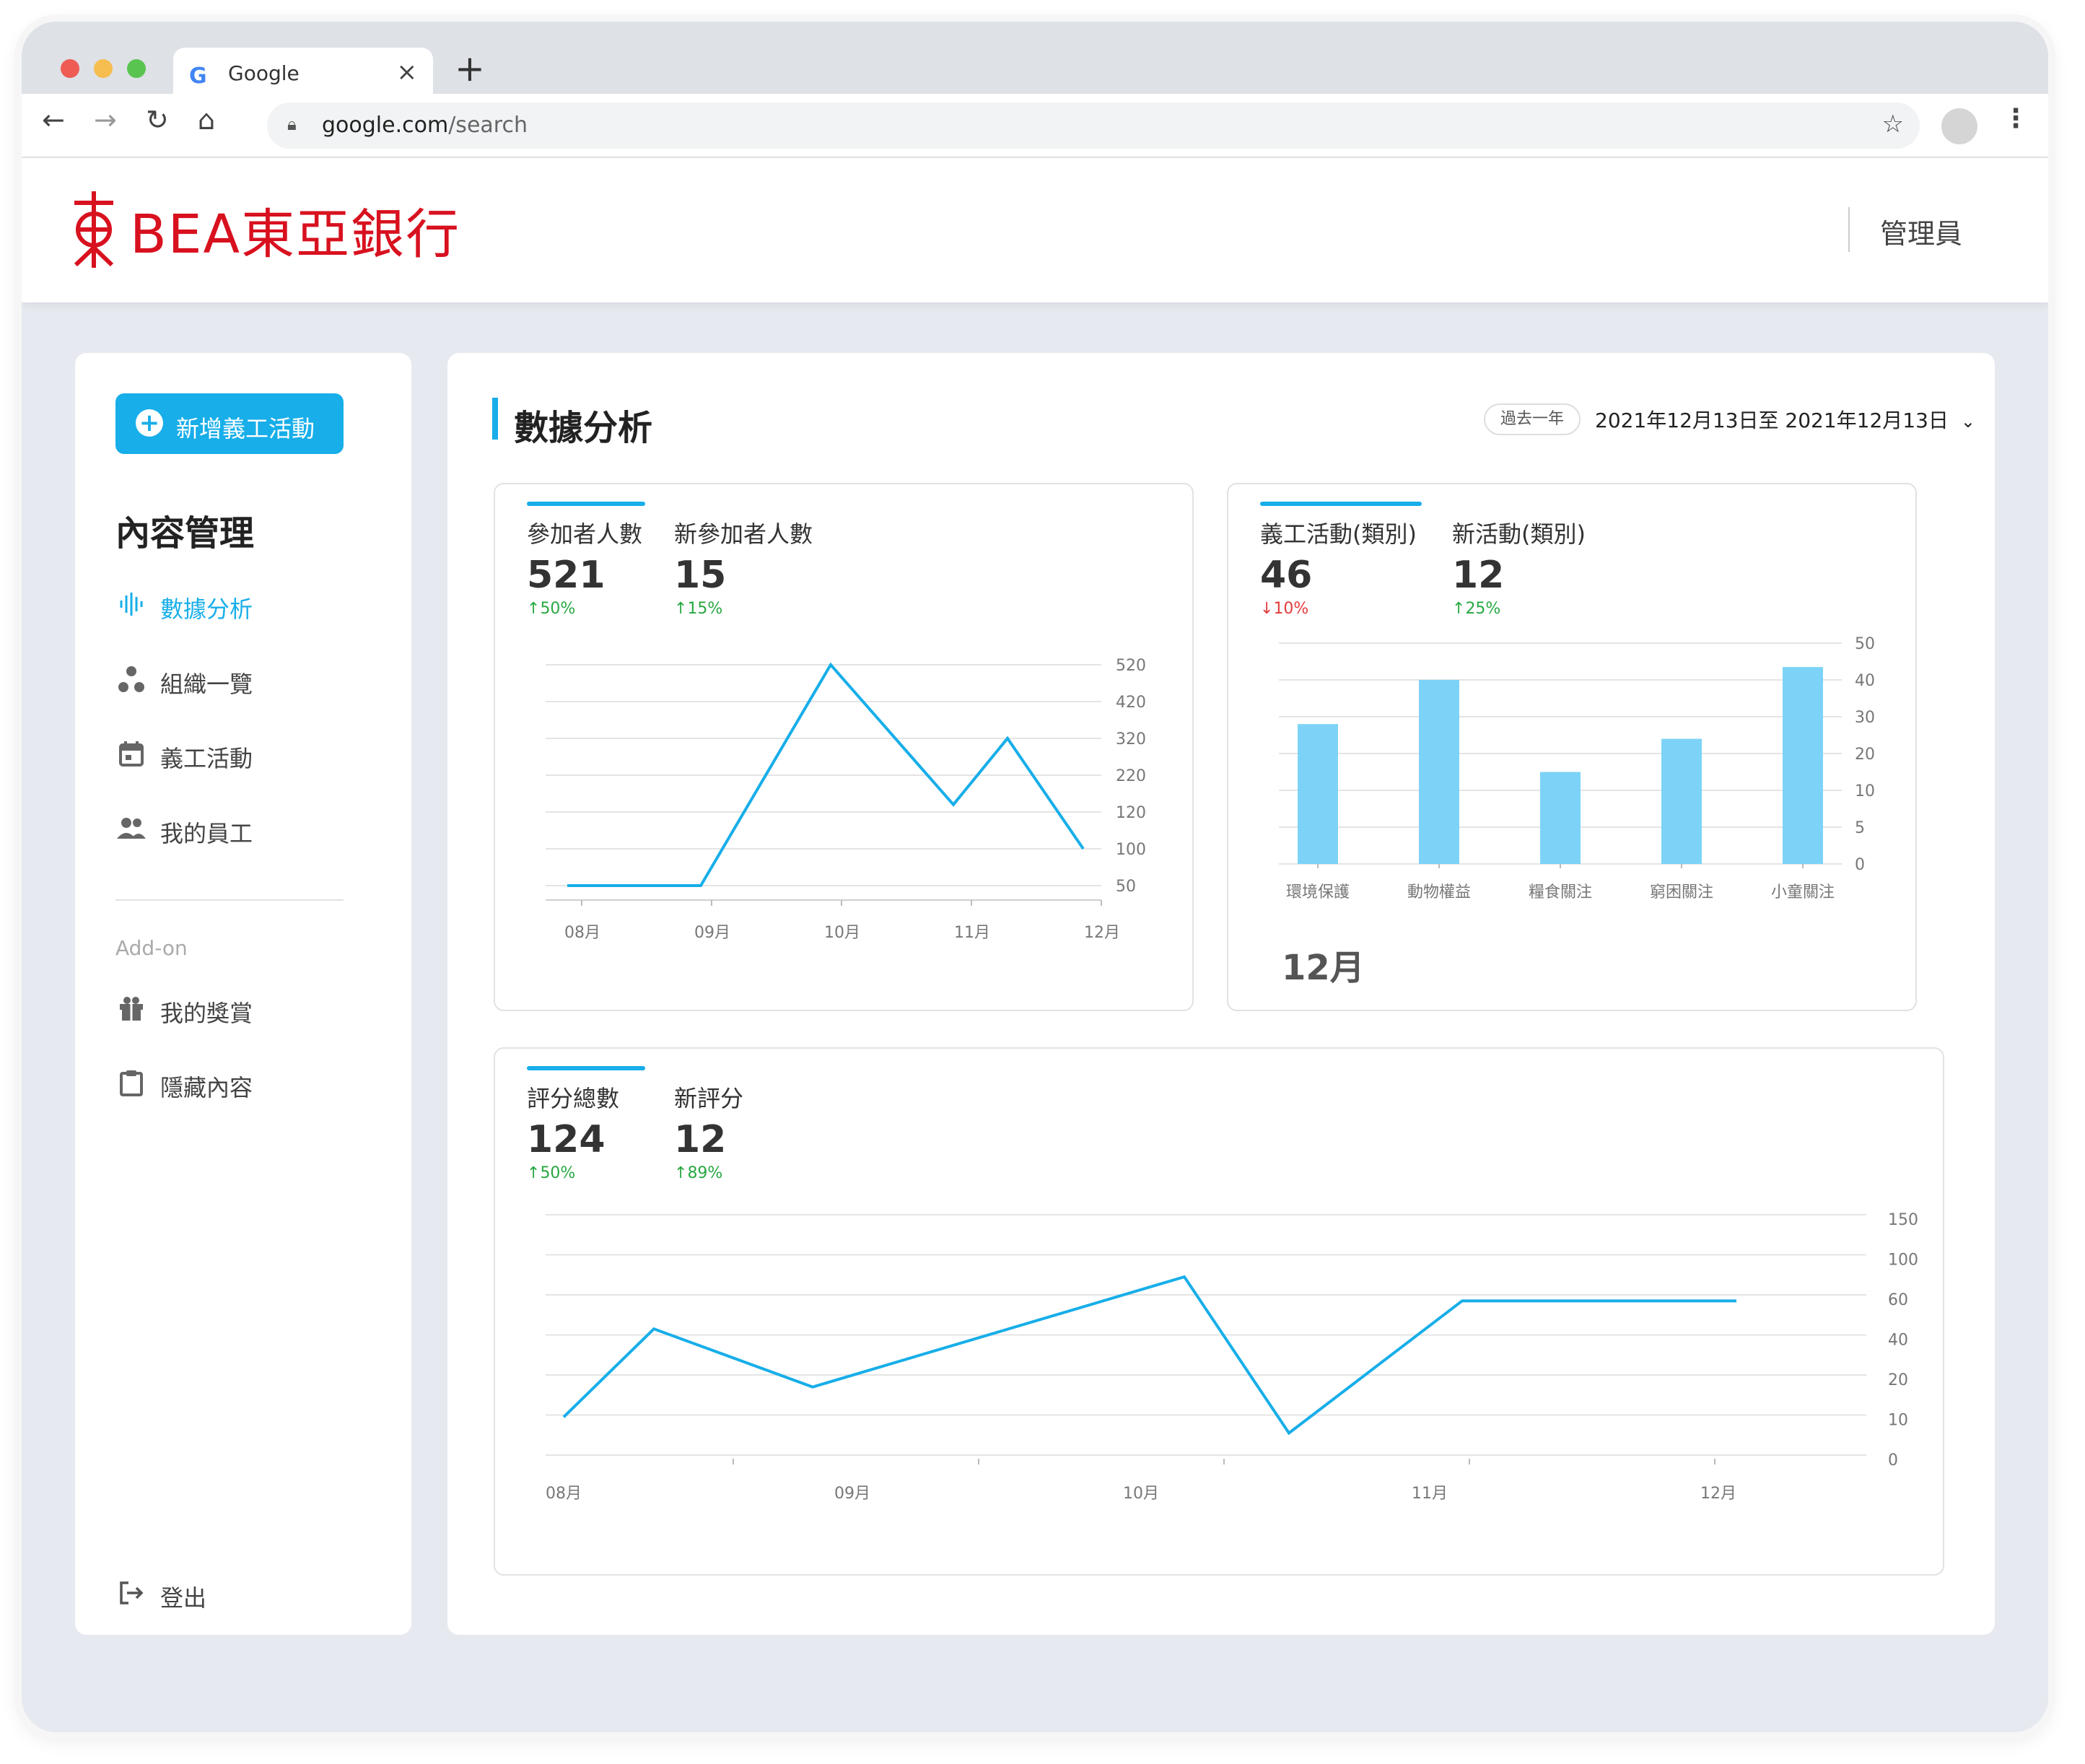 Image resolution: width=2085 pixels, height=1764 pixels. I want to click on ratings-total-stat: 評分總數 124 ↑50%, so click(573, 1131).